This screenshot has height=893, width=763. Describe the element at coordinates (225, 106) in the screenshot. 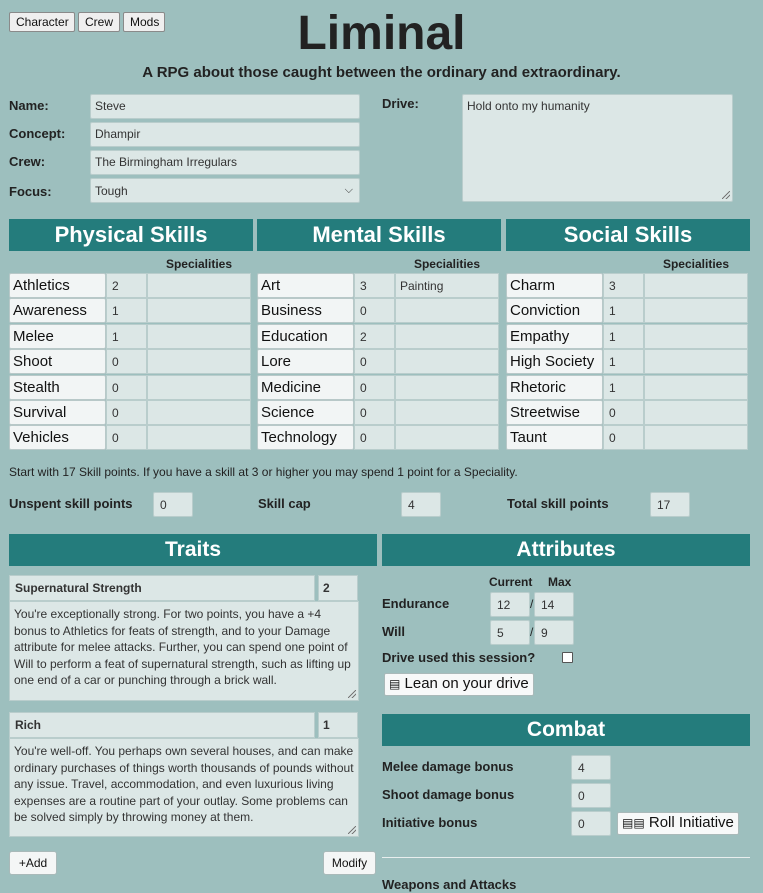

I see `name-field: Steve` at that location.